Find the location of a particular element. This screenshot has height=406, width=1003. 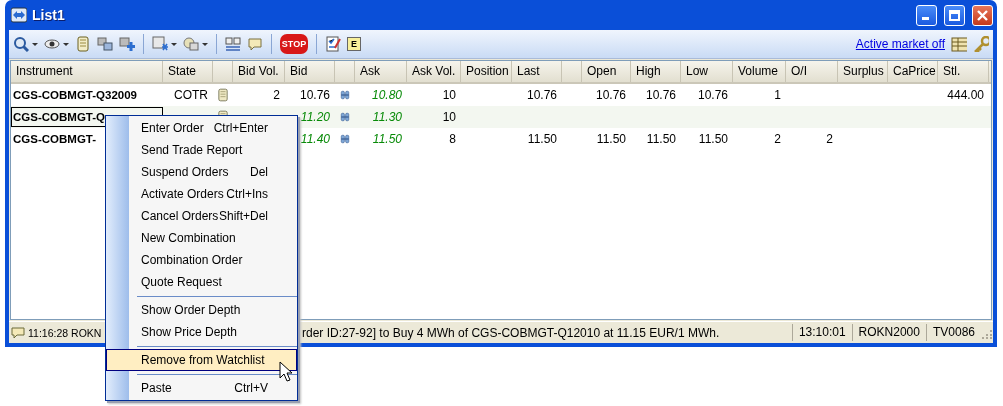

table-cell-text: 1 is located at coordinates (777, 95).